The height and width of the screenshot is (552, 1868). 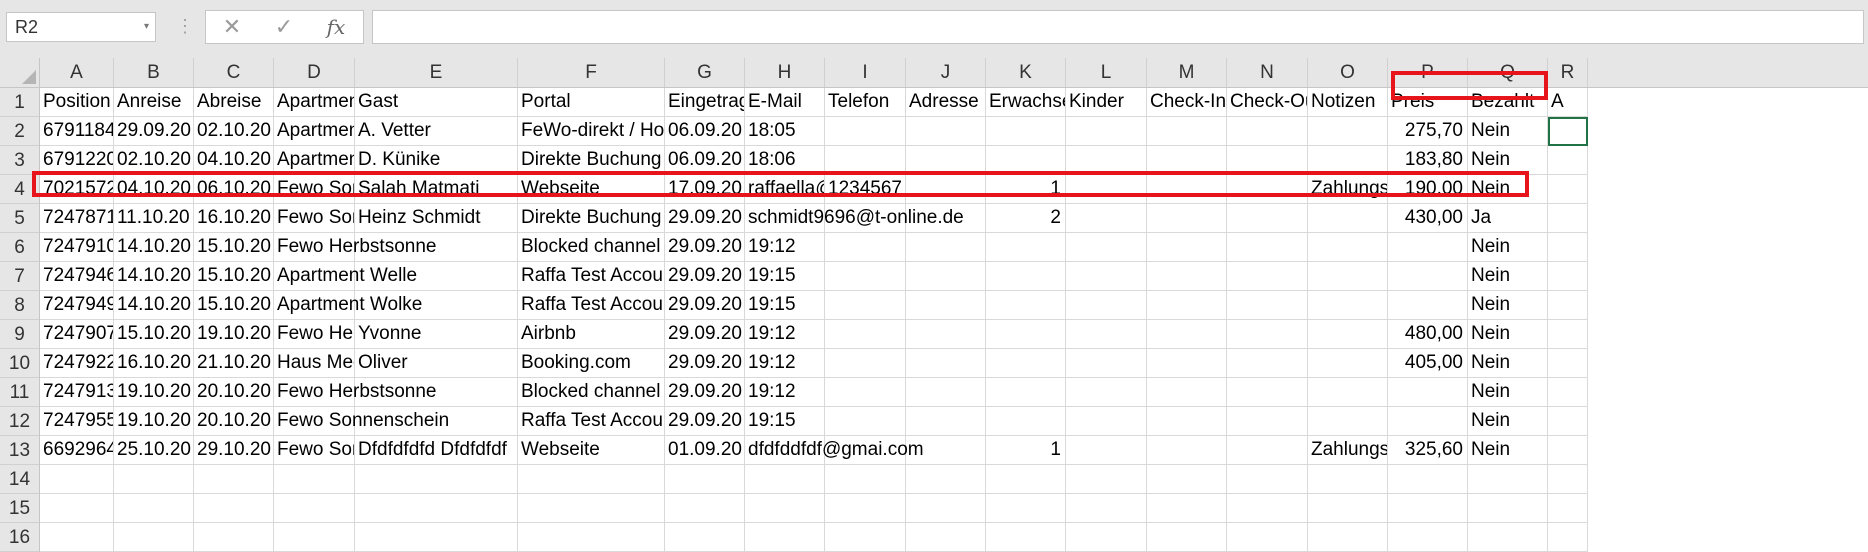 I want to click on cell-k2, so click(x=1026, y=131).